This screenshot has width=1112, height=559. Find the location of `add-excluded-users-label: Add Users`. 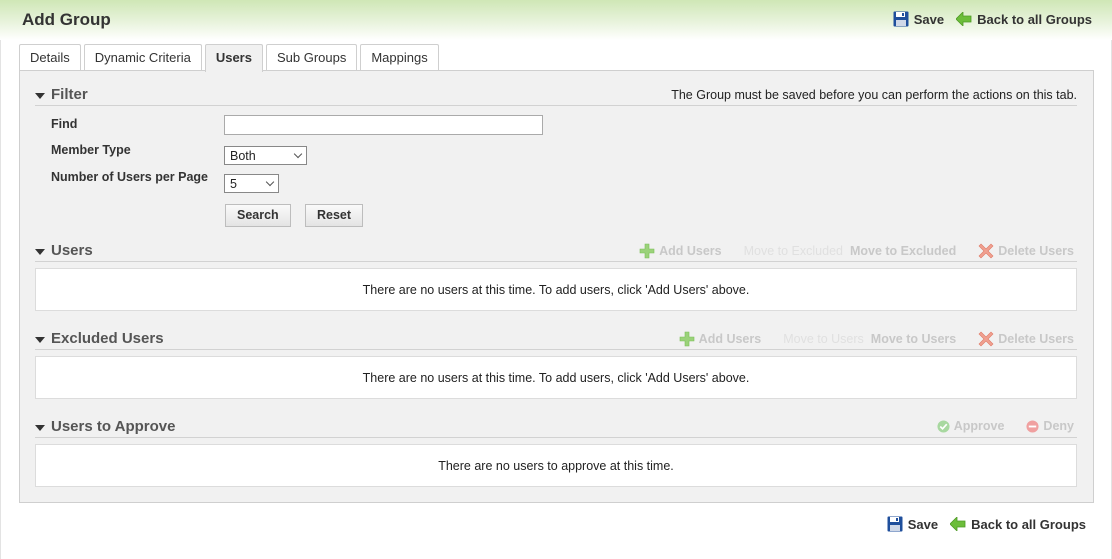

add-excluded-users-label: Add Users is located at coordinates (730, 339).